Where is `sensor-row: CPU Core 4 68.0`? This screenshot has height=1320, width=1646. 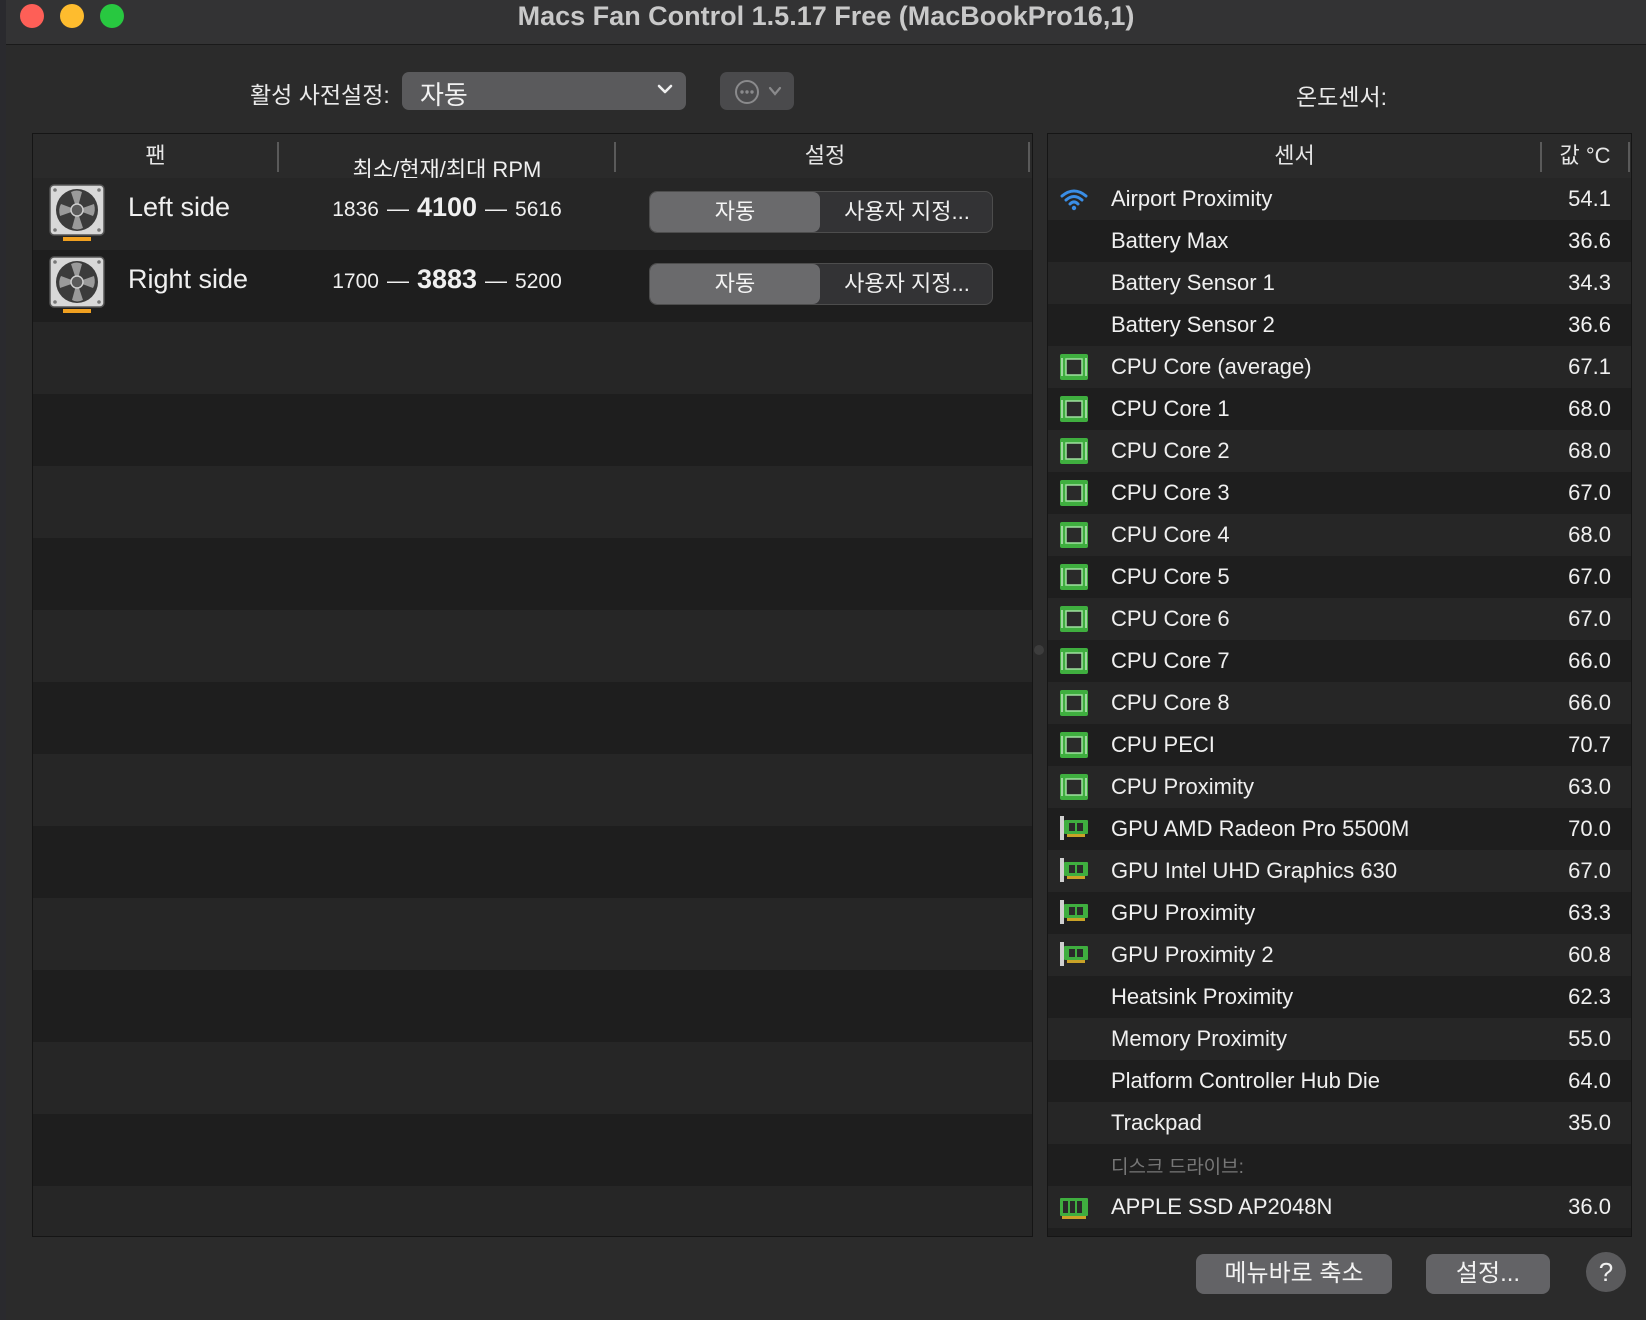 sensor-row: CPU Core 4 68.0 is located at coordinates (1339, 535).